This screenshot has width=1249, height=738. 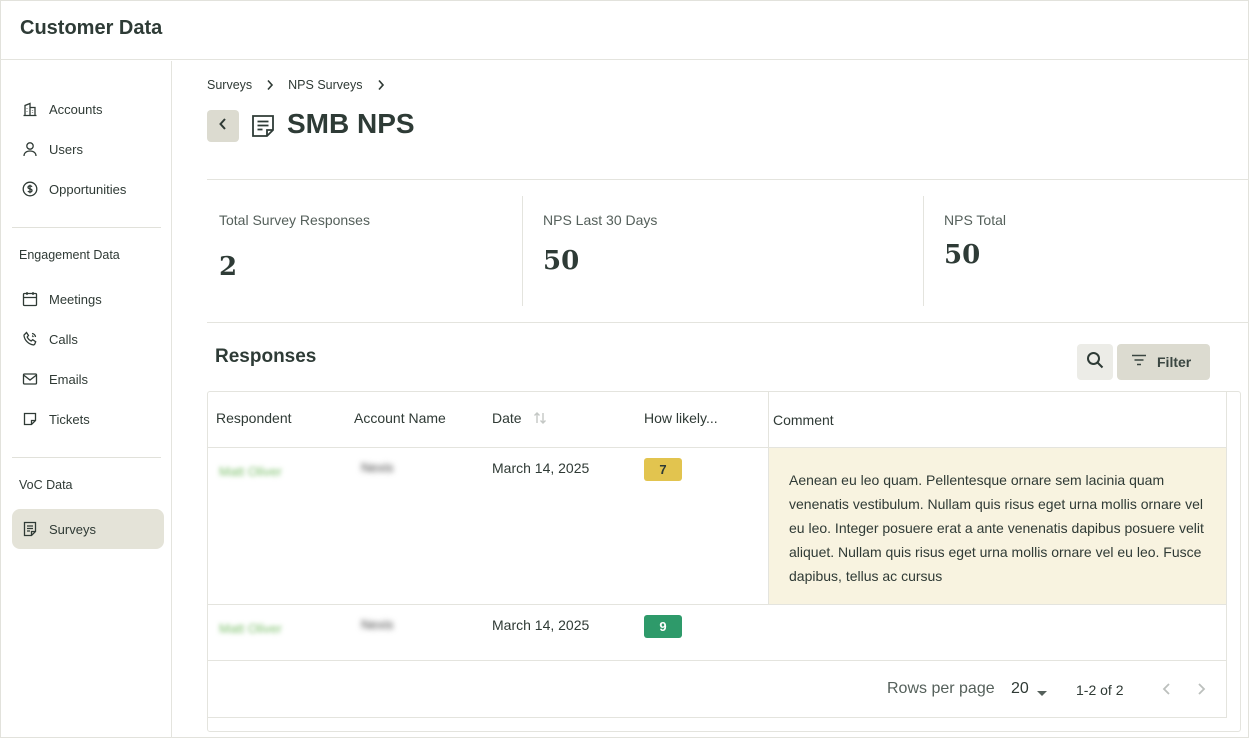 I want to click on breadcrumb-item-nps-surveys: NPS Surveys, so click(x=325, y=85).